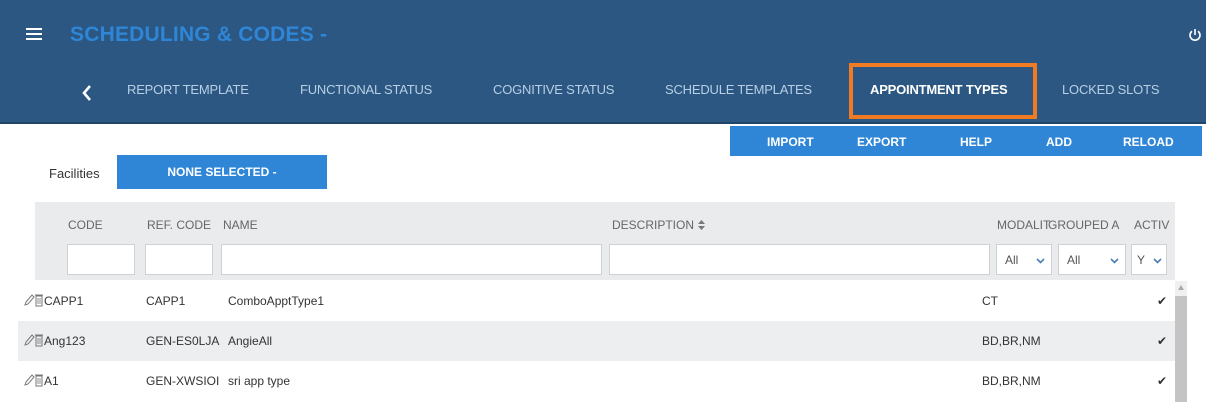 This screenshot has width=1206, height=402. Describe the element at coordinates (990, 301) in the screenshot. I see `row-modality: CT` at that location.